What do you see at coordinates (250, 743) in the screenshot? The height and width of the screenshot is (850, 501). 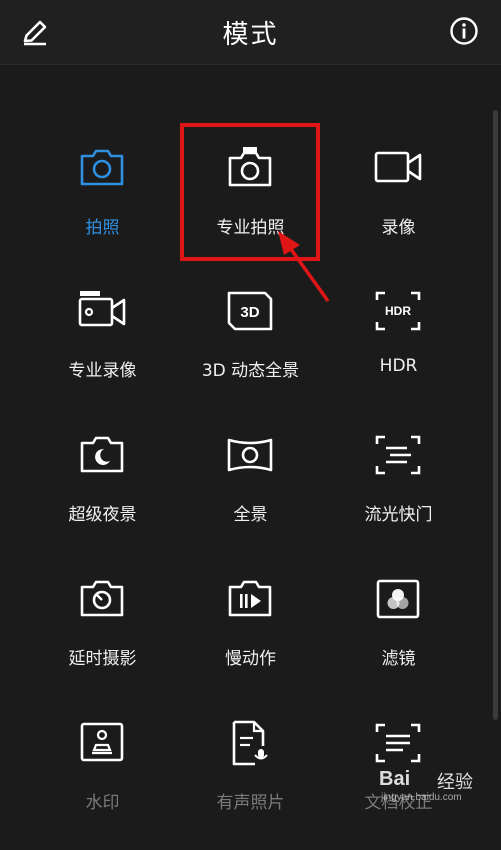 I see `audio-photo-icon` at bounding box center [250, 743].